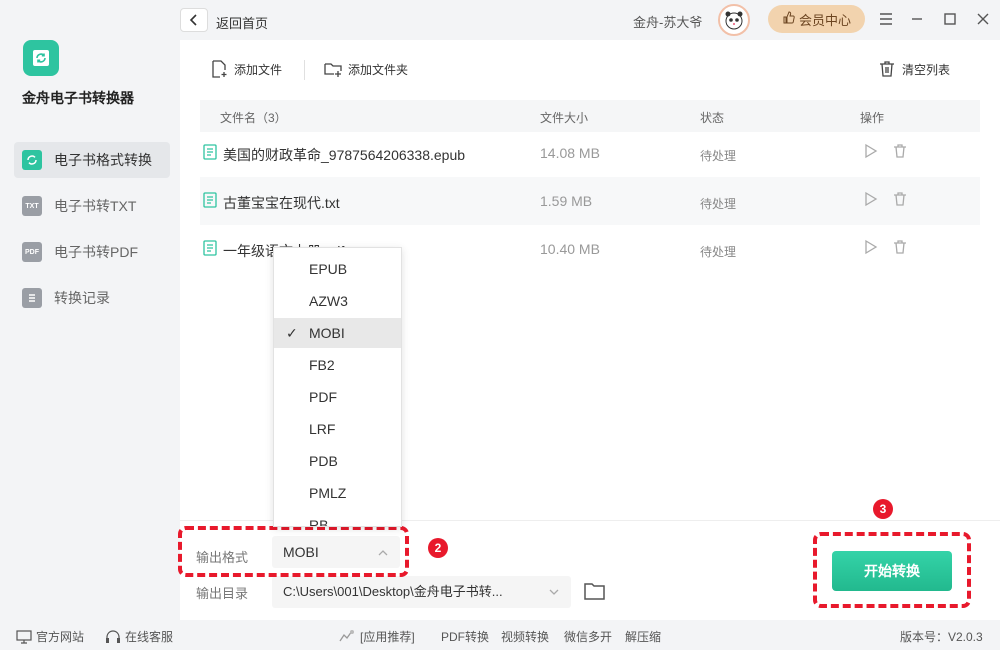  Describe the element at coordinates (337, 269) in the screenshot. I see `format-option-epub: EPUB` at that location.